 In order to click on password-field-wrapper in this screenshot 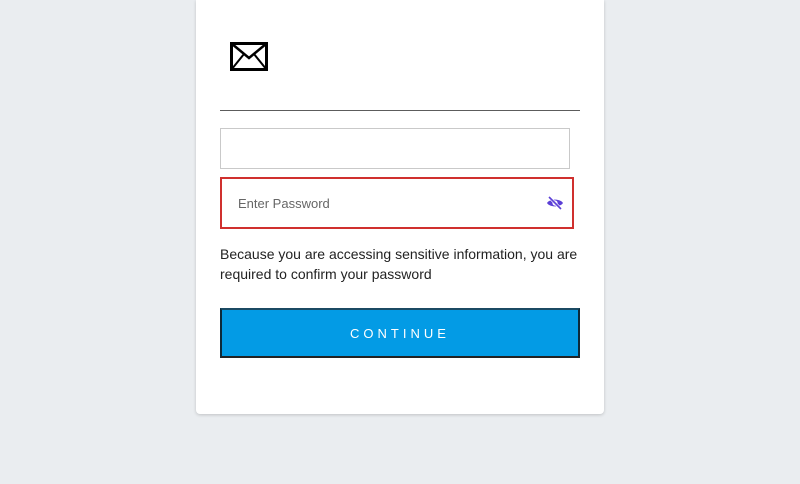, I will do `click(397, 203)`.